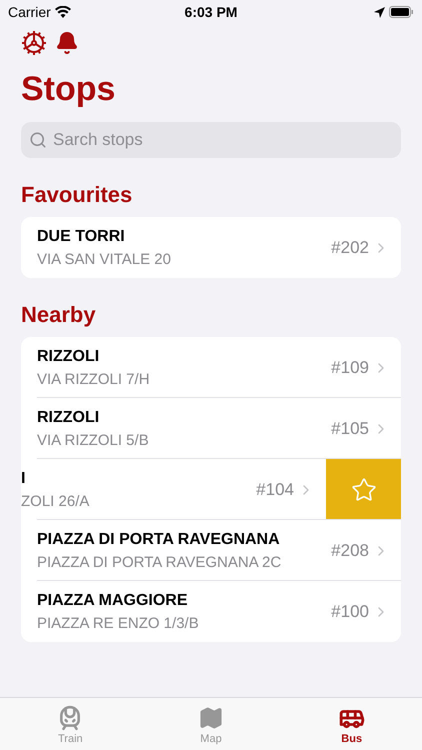 The image size is (422, 750). Describe the element at coordinates (211, 718) in the screenshot. I see `map-icon` at that location.